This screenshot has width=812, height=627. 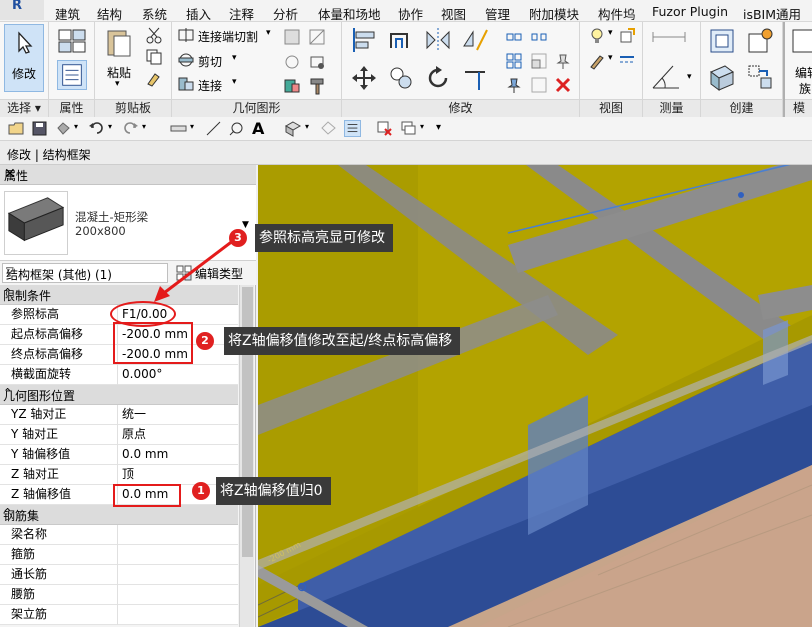 I want to click on close-hidden-windows-icon, so click(x=384, y=128).